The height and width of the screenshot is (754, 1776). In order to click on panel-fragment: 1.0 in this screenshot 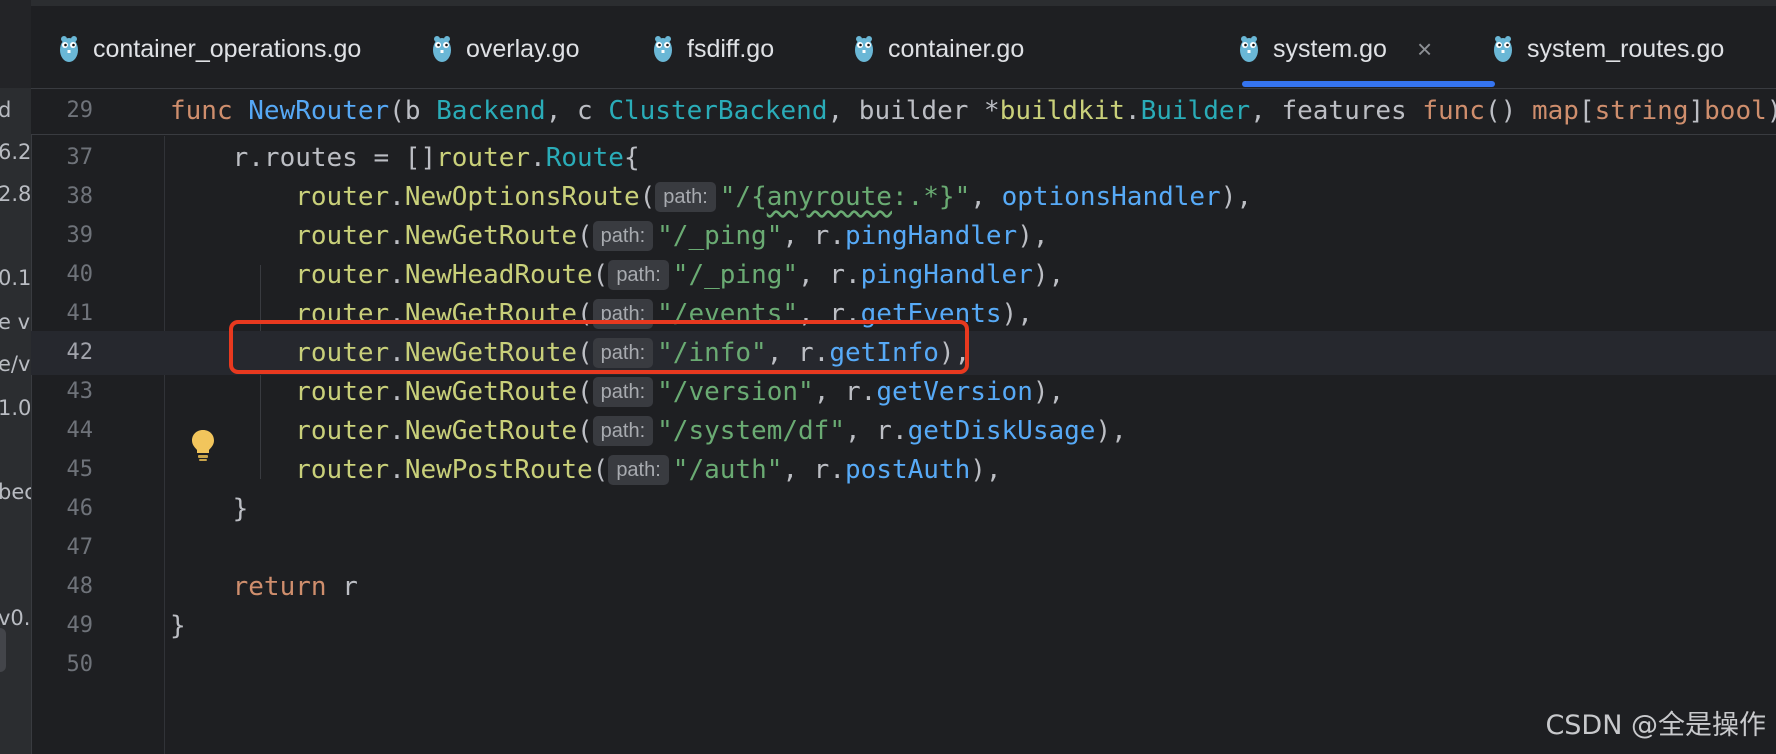, I will do `click(16, 408)`.